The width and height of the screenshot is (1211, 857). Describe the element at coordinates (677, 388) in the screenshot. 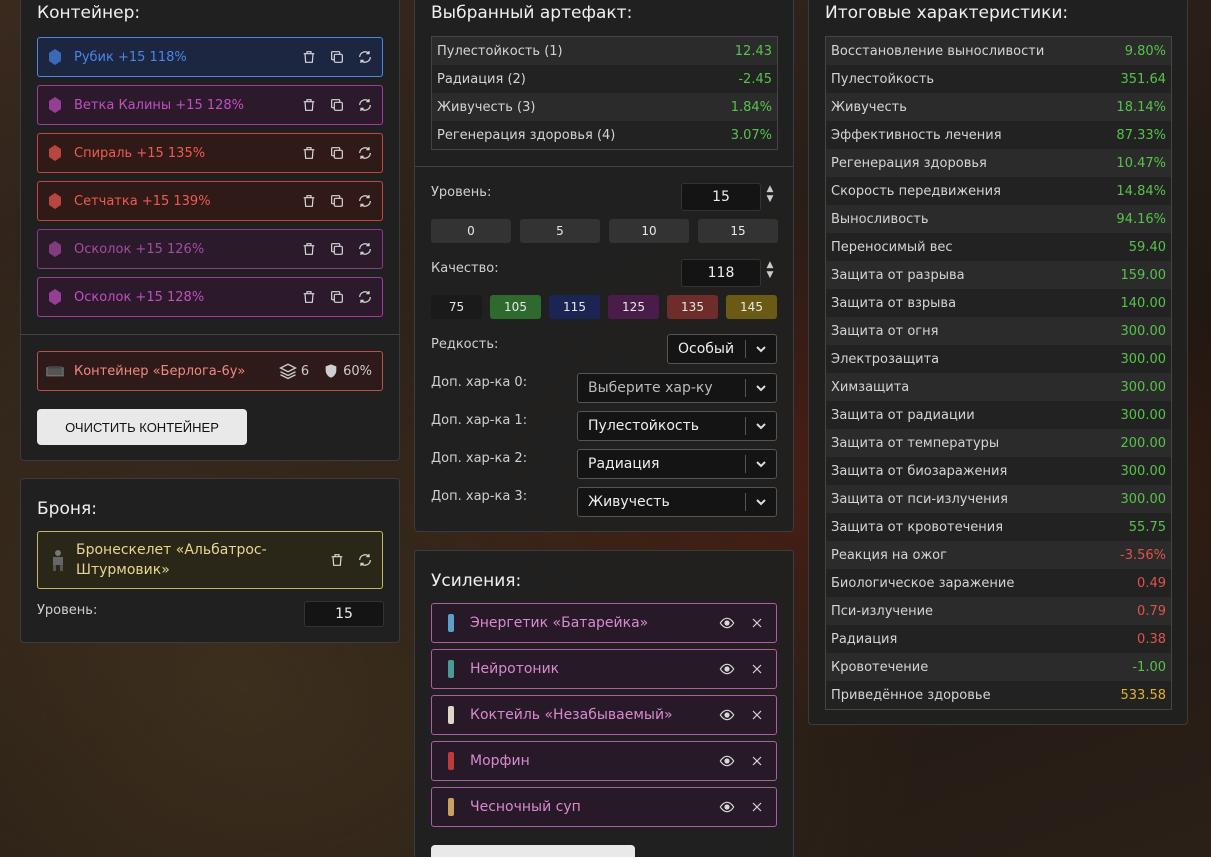

I see `extra-stat-select: Выберите хар-ку` at that location.